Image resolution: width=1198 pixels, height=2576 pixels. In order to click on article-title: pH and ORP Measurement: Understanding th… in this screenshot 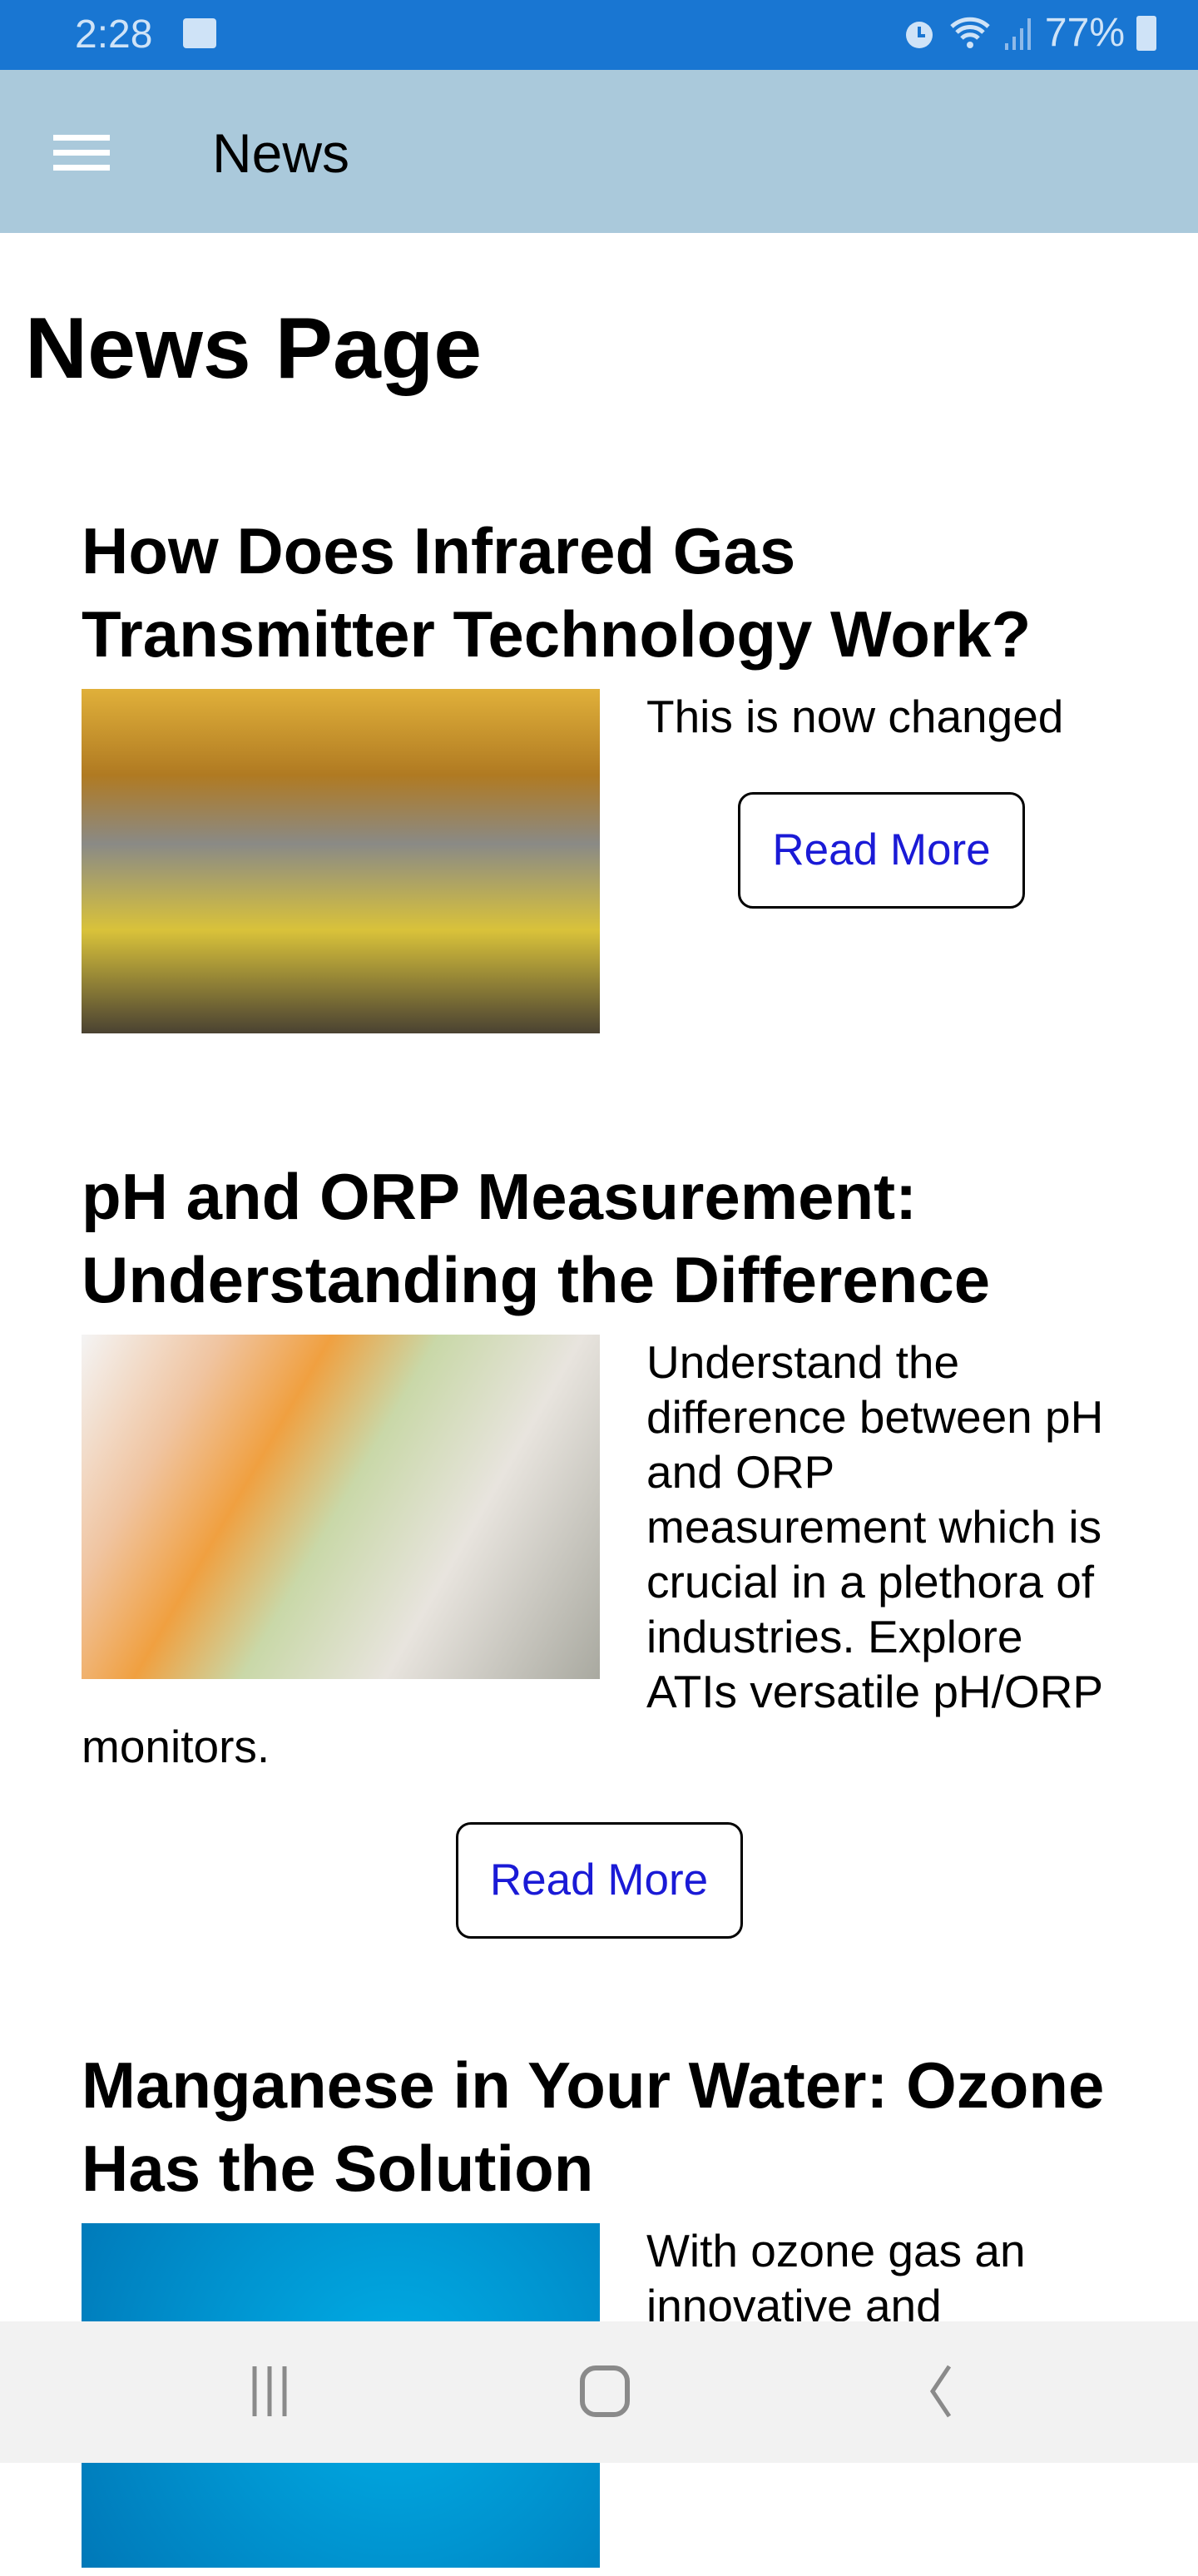, I will do `click(537, 1238)`.